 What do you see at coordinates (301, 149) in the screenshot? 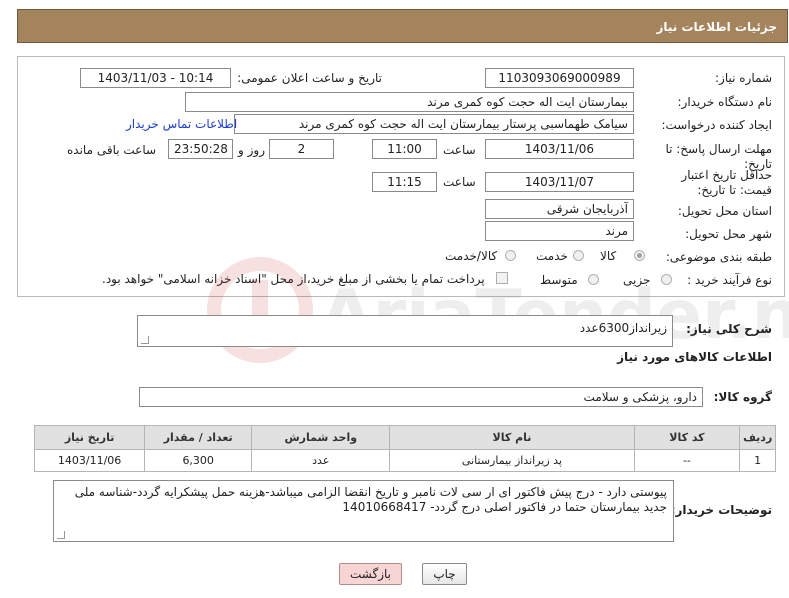
I see `reply-days-field: 2` at bounding box center [301, 149].